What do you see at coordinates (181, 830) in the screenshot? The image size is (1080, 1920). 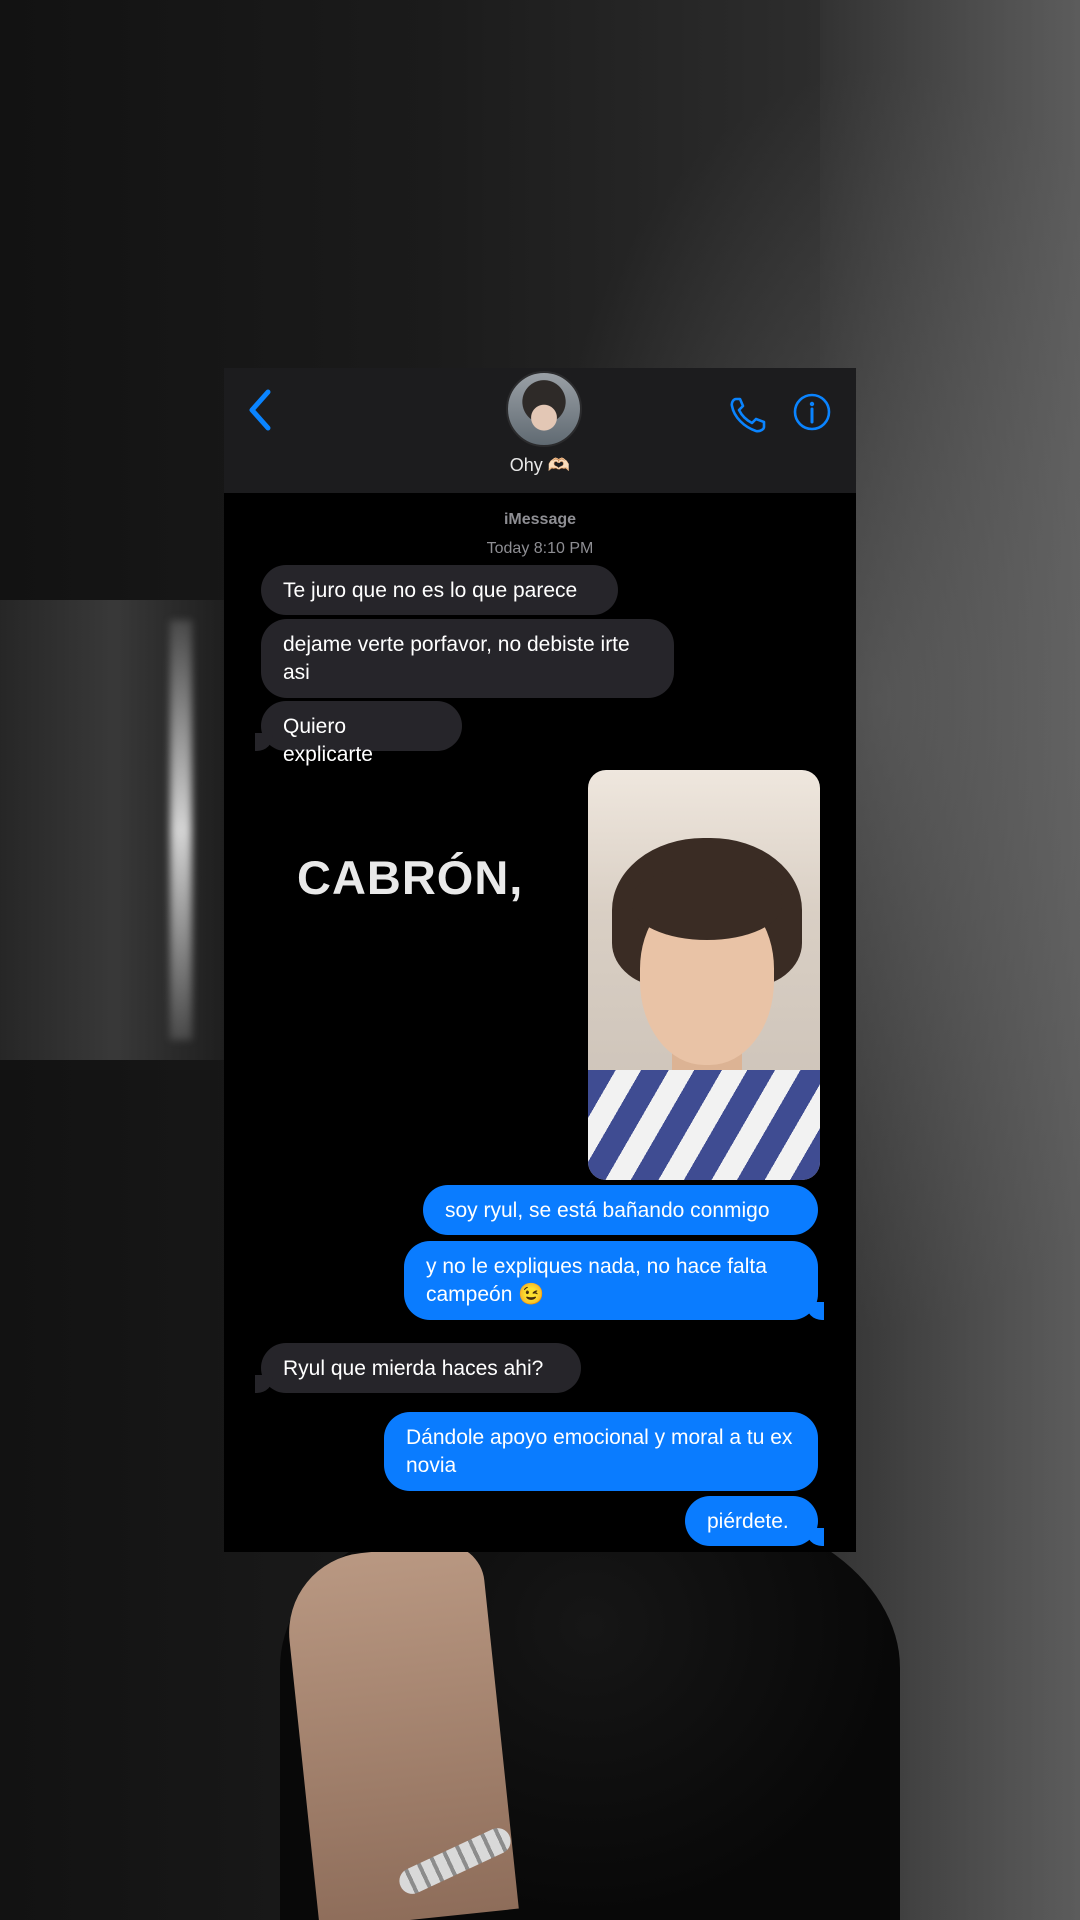 I see `background-light-reflection` at bounding box center [181, 830].